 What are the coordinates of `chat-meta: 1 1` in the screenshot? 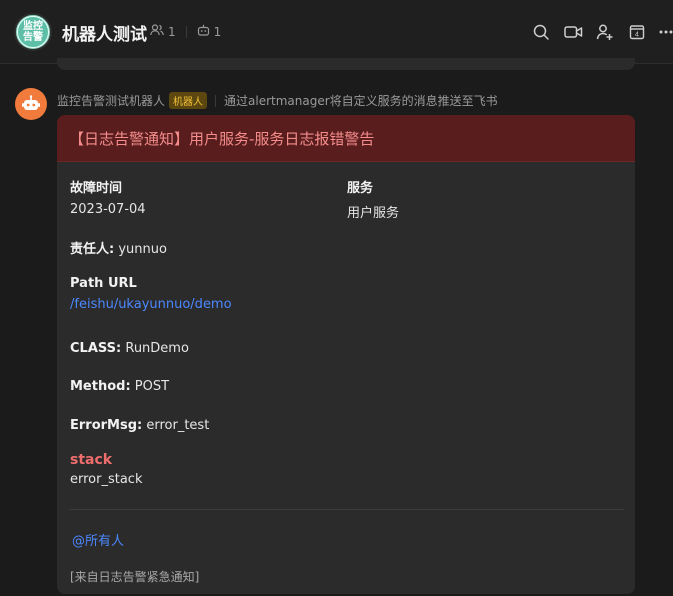 It's located at (185, 31).